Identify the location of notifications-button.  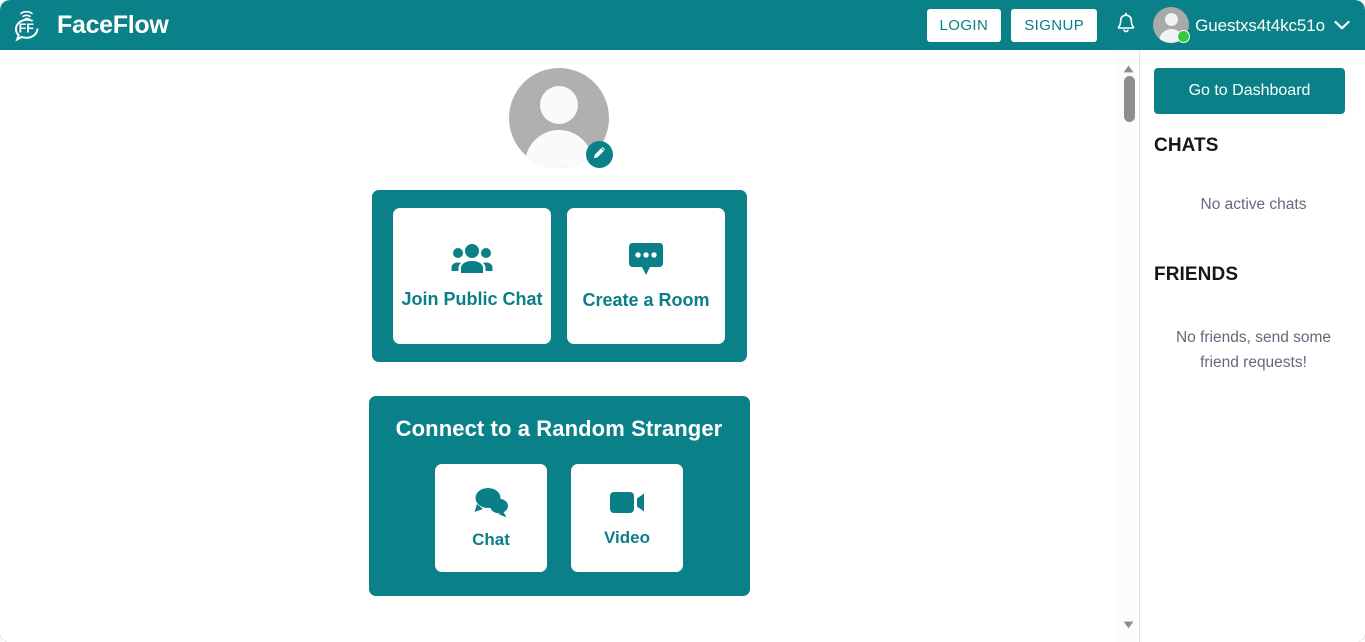
(1130, 25).